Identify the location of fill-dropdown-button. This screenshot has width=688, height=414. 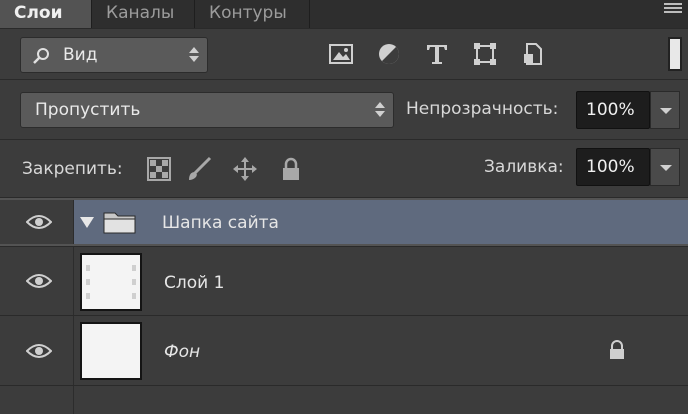
(665, 167).